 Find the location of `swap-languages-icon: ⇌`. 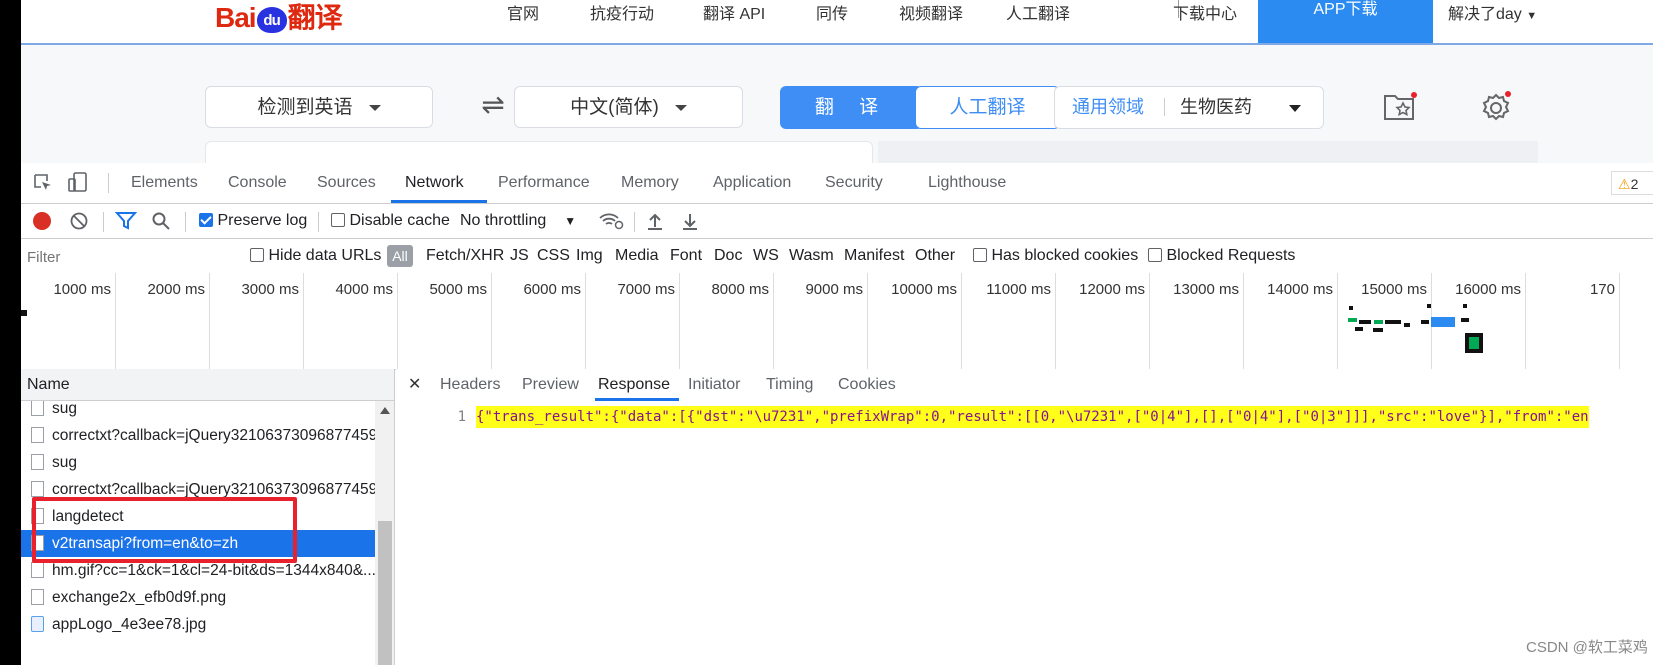

swap-languages-icon: ⇌ is located at coordinates (493, 105).